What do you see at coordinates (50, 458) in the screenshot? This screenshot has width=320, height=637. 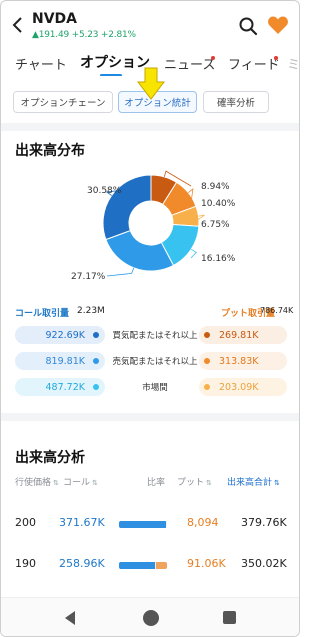 I see `analysis-title: 出来高分析` at bounding box center [50, 458].